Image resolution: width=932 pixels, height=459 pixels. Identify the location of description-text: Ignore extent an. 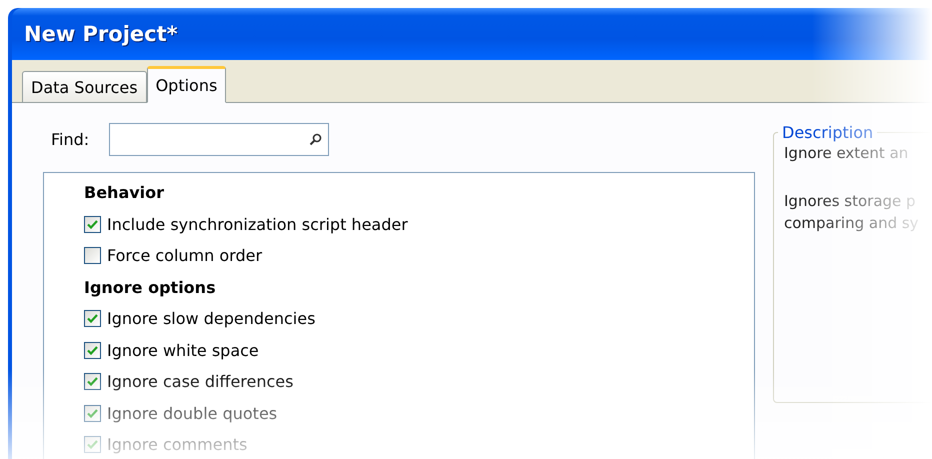
(847, 153).